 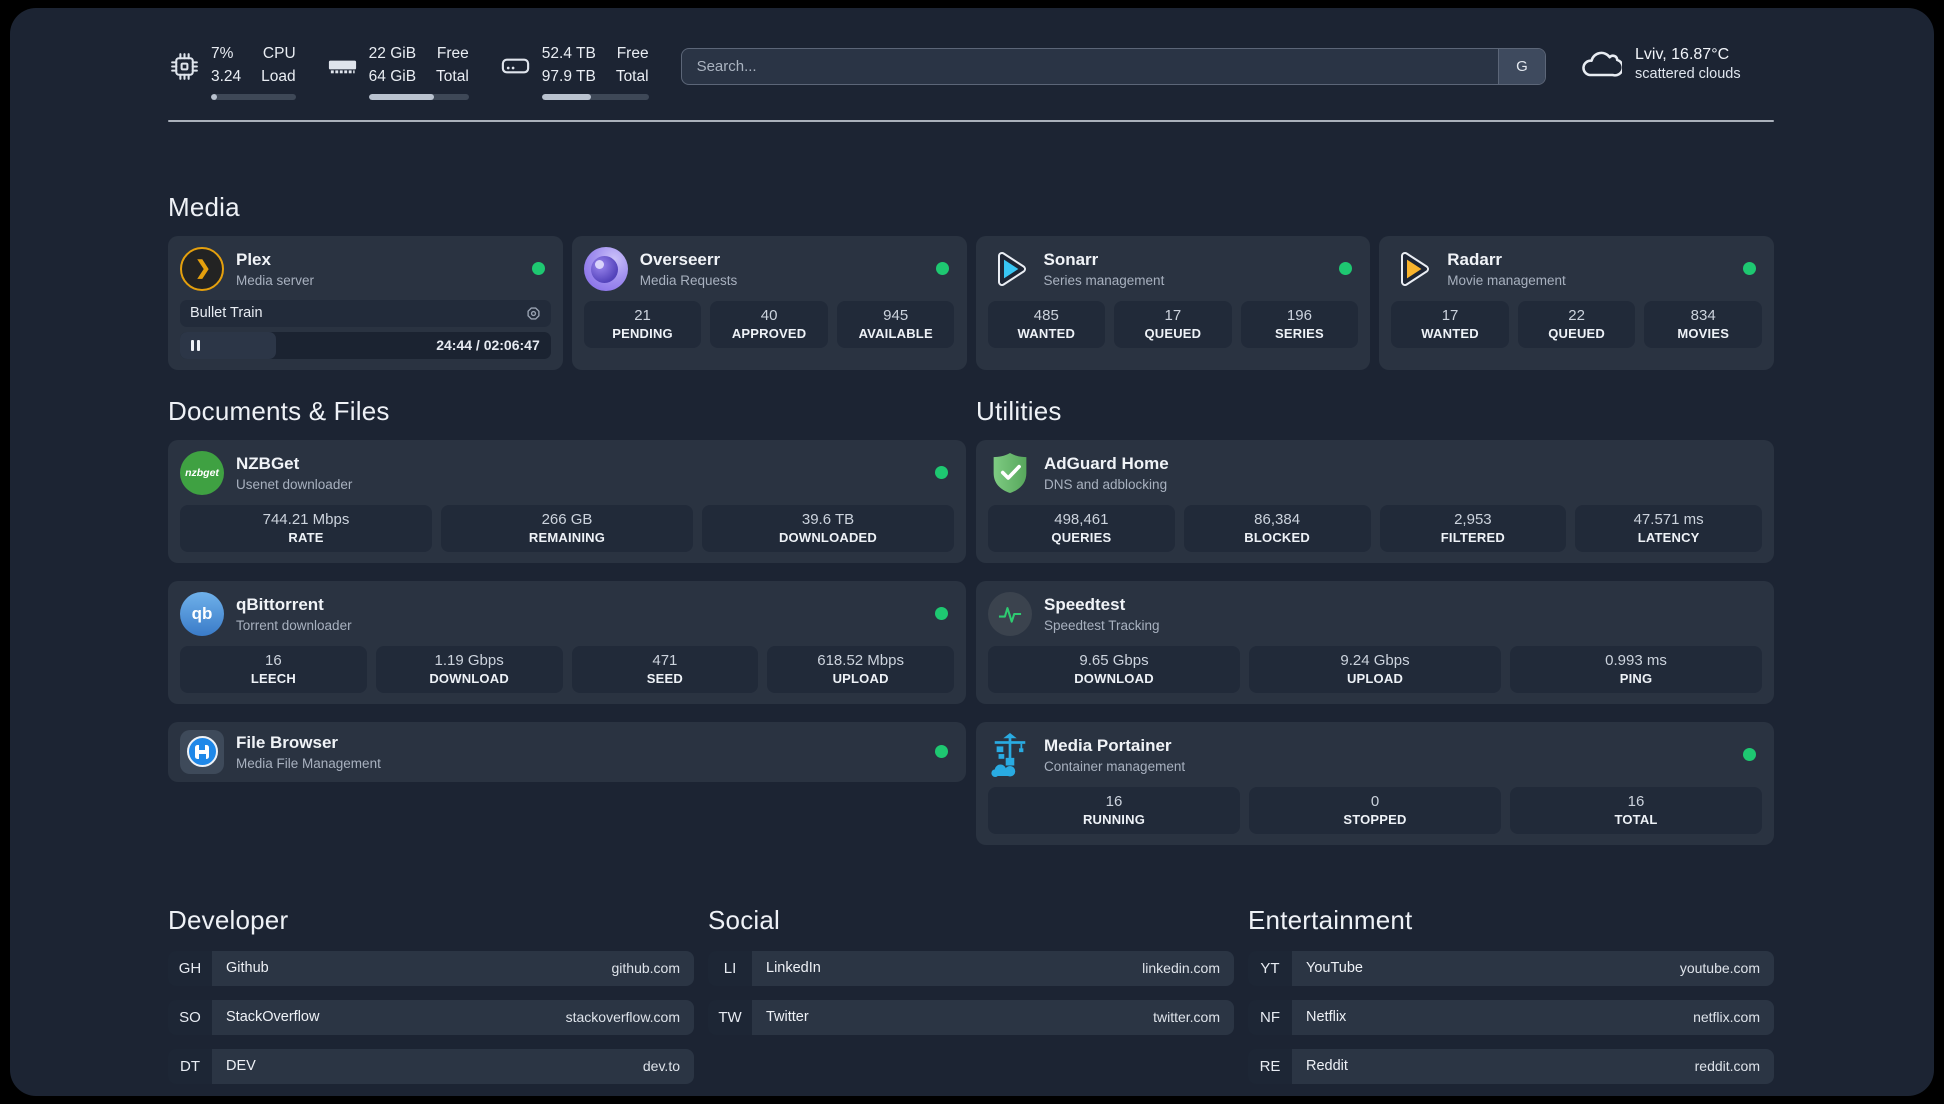 What do you see at coordinates (1326, 1017) in the screenshot?
I see `bookmark-name: Netflix` at bounding box center [1326, 1017].